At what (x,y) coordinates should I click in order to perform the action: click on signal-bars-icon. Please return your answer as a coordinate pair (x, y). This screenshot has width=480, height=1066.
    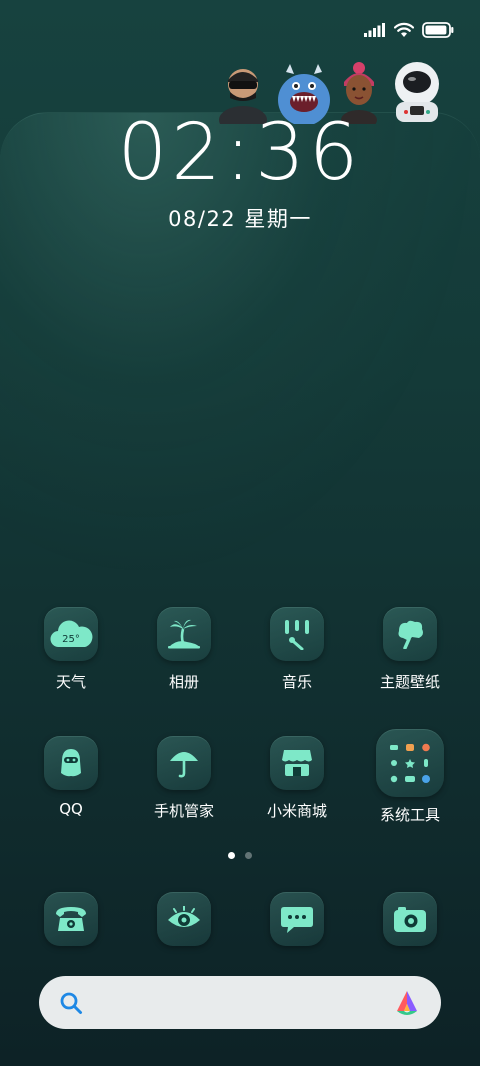
    Looking at the image, I should click on (374, 30).